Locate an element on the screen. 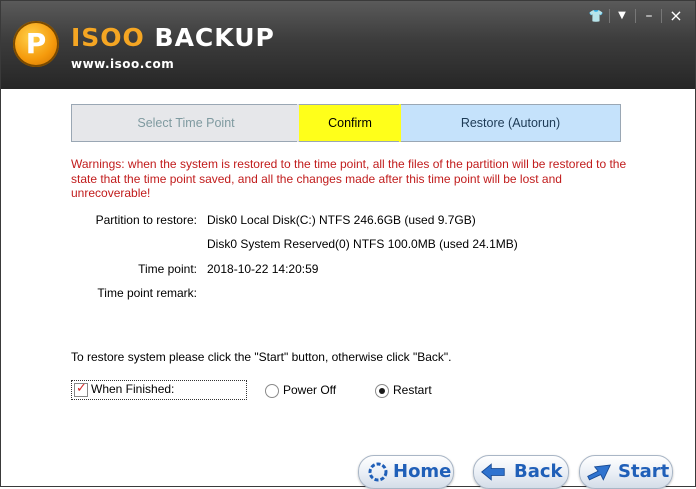 This screenshot has width=696, height=489. power-off-radio is located at coordinates (272, 391).